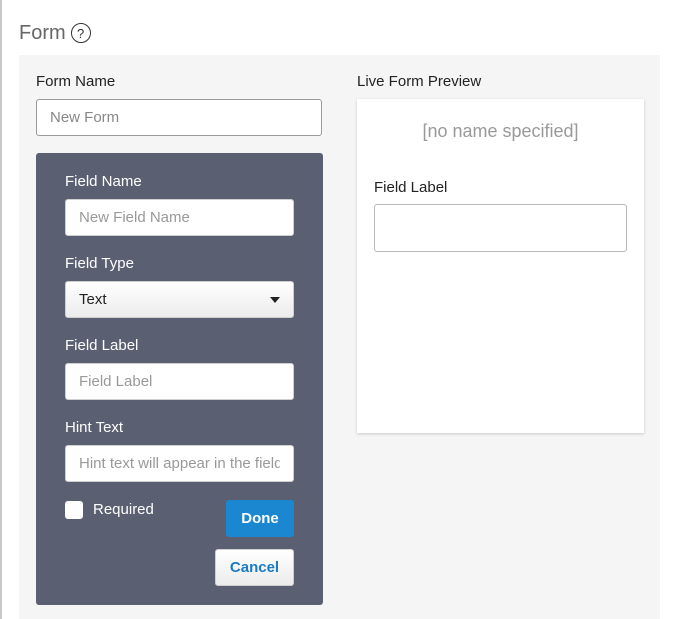 The height and width of the screenshot is (619, 680). I want to click on field-type-selected-value: Text, so click(93, 299).